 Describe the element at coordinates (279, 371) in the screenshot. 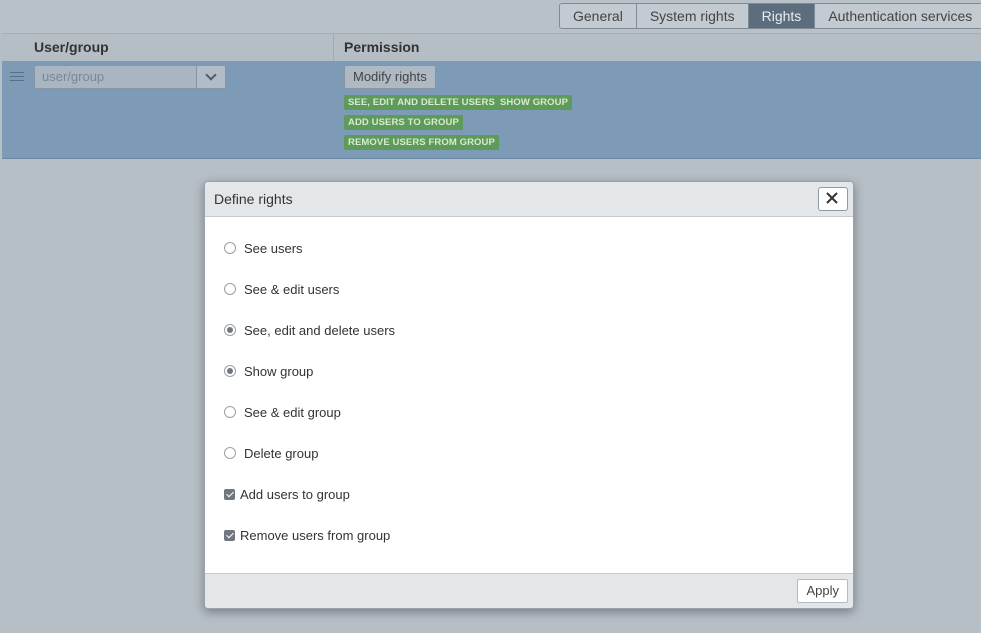

I see `option-label: Show group` at that location.